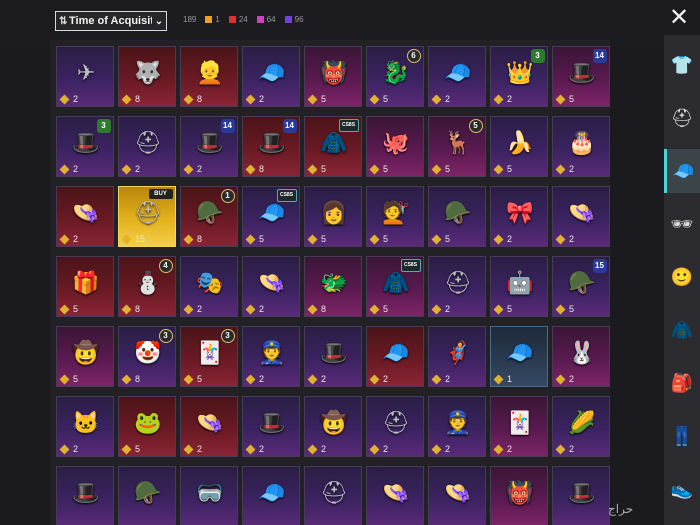 This screenshot has height=525, width=700. What do you see at coordinates (682, 489) in the screenshot?
I see `tab-shoes: 👟` at bounding box center [682, 489].